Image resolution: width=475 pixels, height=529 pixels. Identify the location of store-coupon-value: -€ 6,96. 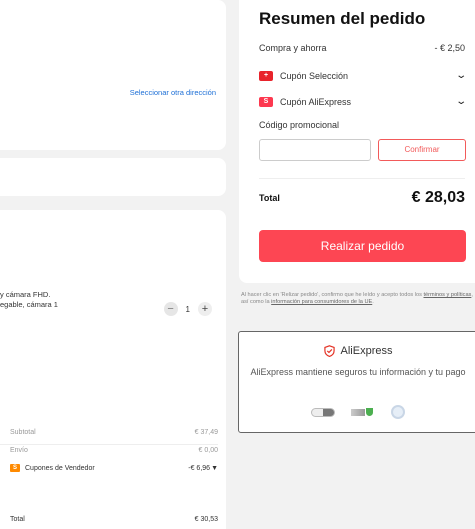
(199, 468).